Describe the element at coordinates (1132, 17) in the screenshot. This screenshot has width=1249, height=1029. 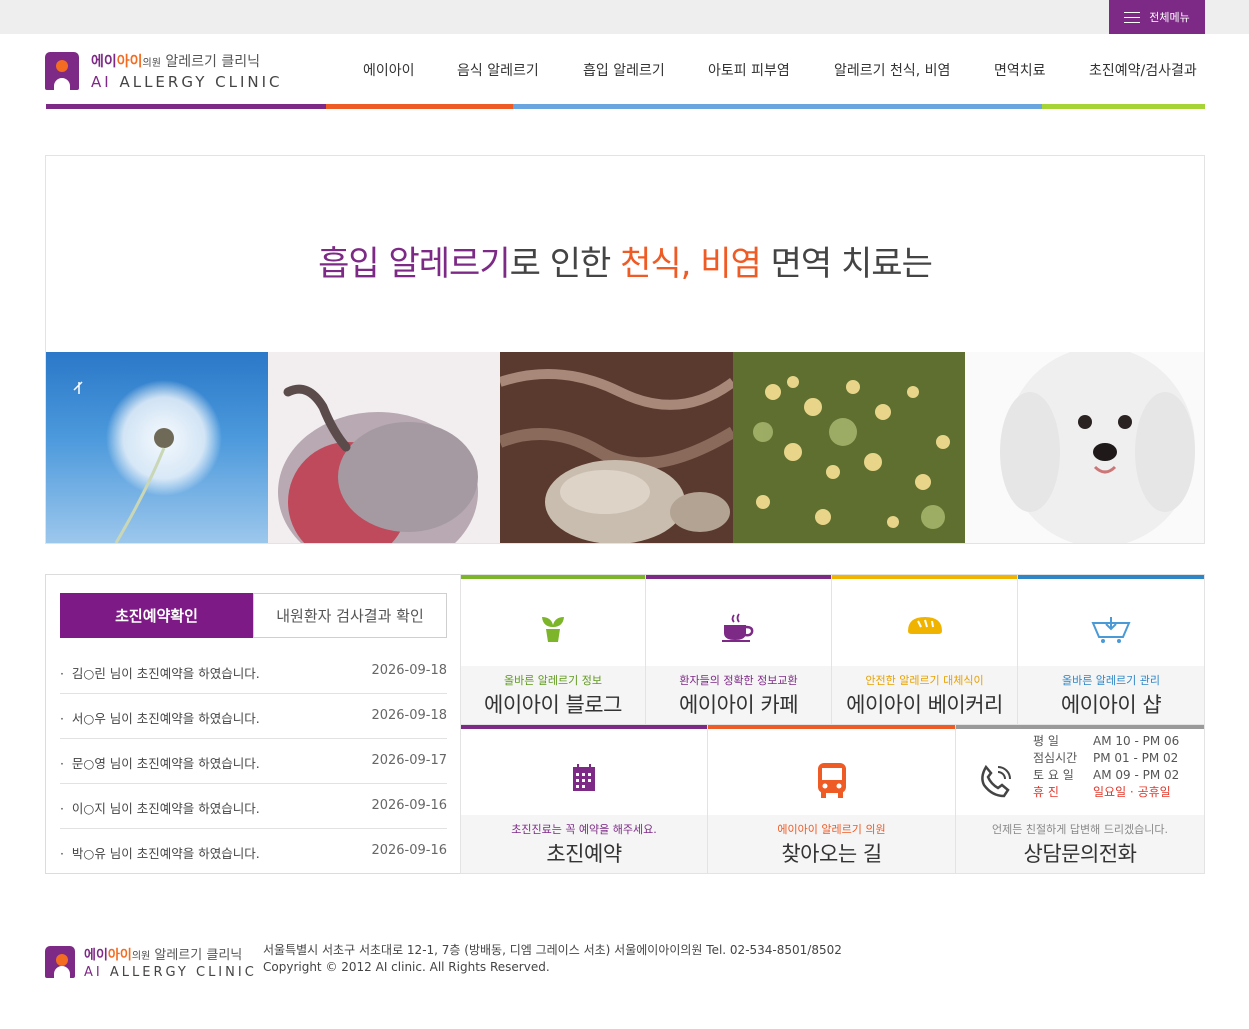
I see `hamburger-icon` at that location.